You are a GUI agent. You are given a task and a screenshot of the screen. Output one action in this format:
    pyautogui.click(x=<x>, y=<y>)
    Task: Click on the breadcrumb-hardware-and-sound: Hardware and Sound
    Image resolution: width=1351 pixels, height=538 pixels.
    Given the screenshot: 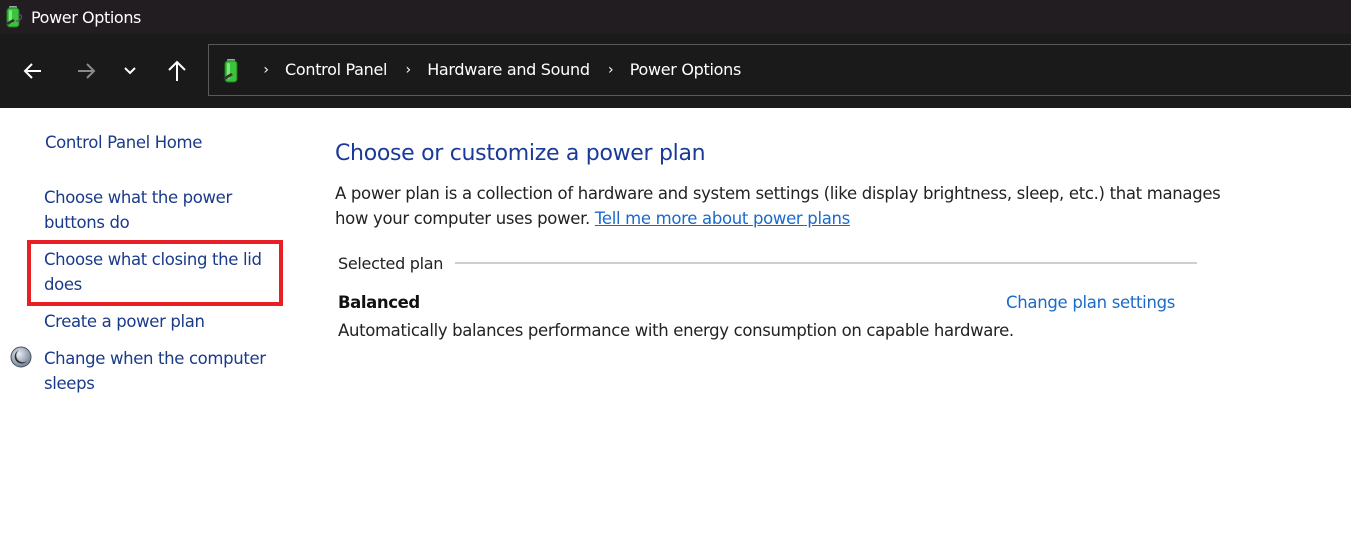 What is the action you would take?
    pyautogui.click(x=508, y=69)
    